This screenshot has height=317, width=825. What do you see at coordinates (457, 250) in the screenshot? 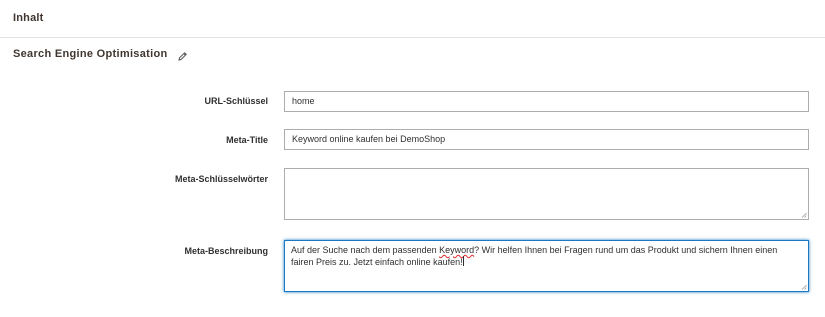
I see `meta-description-keyword: Keyword` at bounding box center [457, 250].